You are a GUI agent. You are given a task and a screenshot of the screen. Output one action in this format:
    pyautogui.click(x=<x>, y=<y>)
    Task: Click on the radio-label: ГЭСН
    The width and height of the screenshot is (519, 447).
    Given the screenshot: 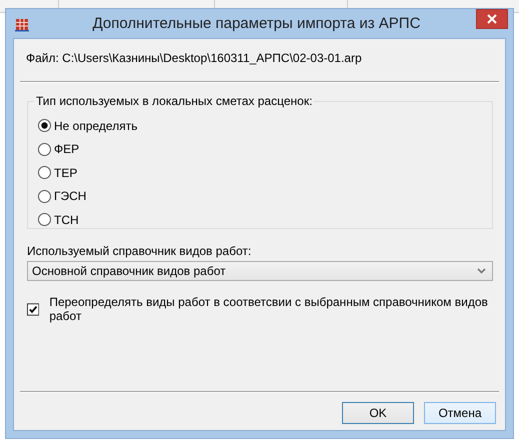 What is the action you would take?
    pyautogui.click(x=70, y=196)
    